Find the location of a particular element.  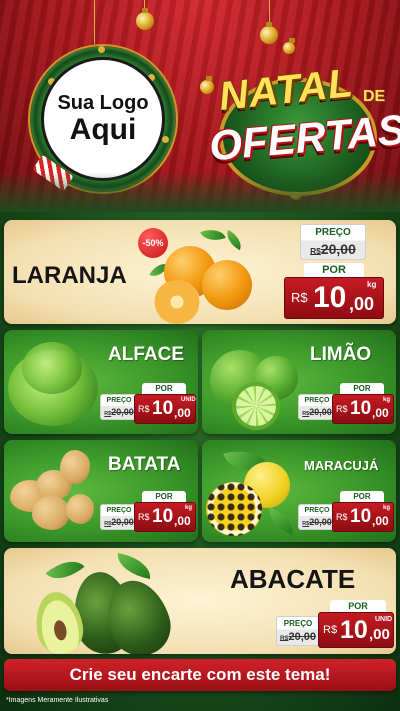

product-name: MARACUJÁ is located at coordinates (341, 465).